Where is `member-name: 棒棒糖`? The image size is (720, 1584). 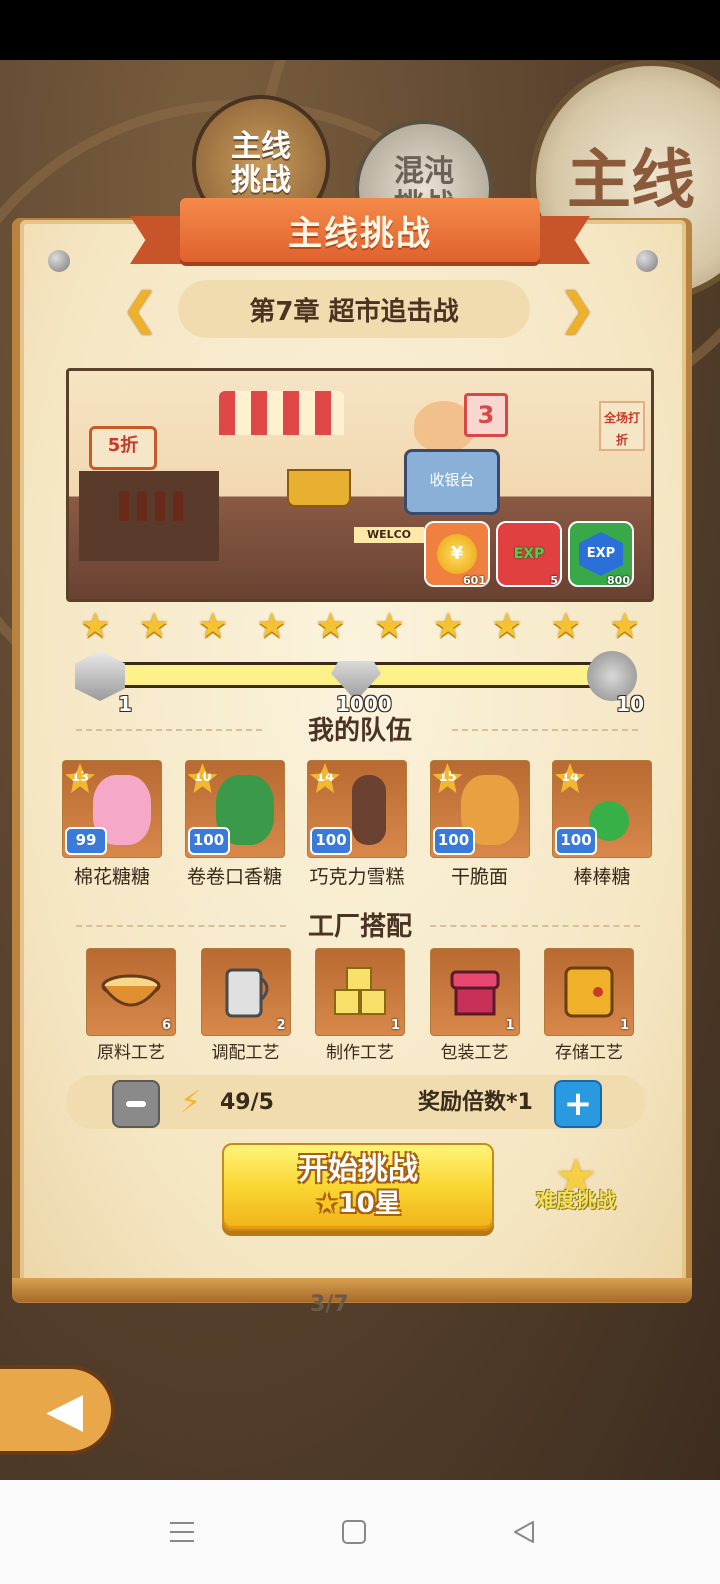
member-name: 棒棒糖 is located at coordinates (602, 877).